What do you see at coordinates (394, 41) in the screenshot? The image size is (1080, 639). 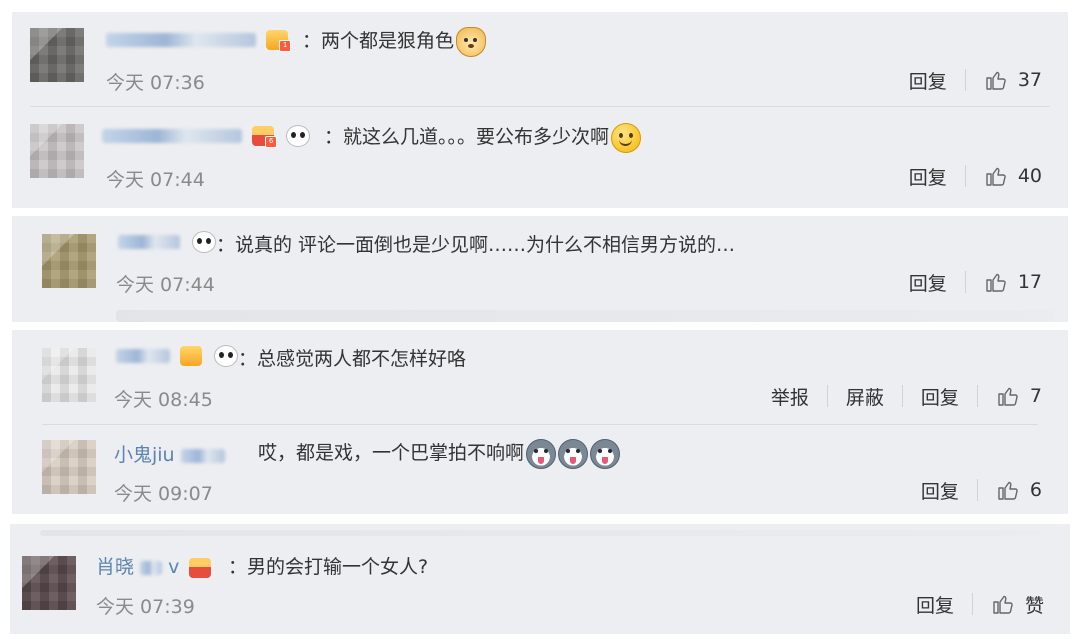 I see `comment-text: ：两个都是狠角色` at bounding box center [394, 41].